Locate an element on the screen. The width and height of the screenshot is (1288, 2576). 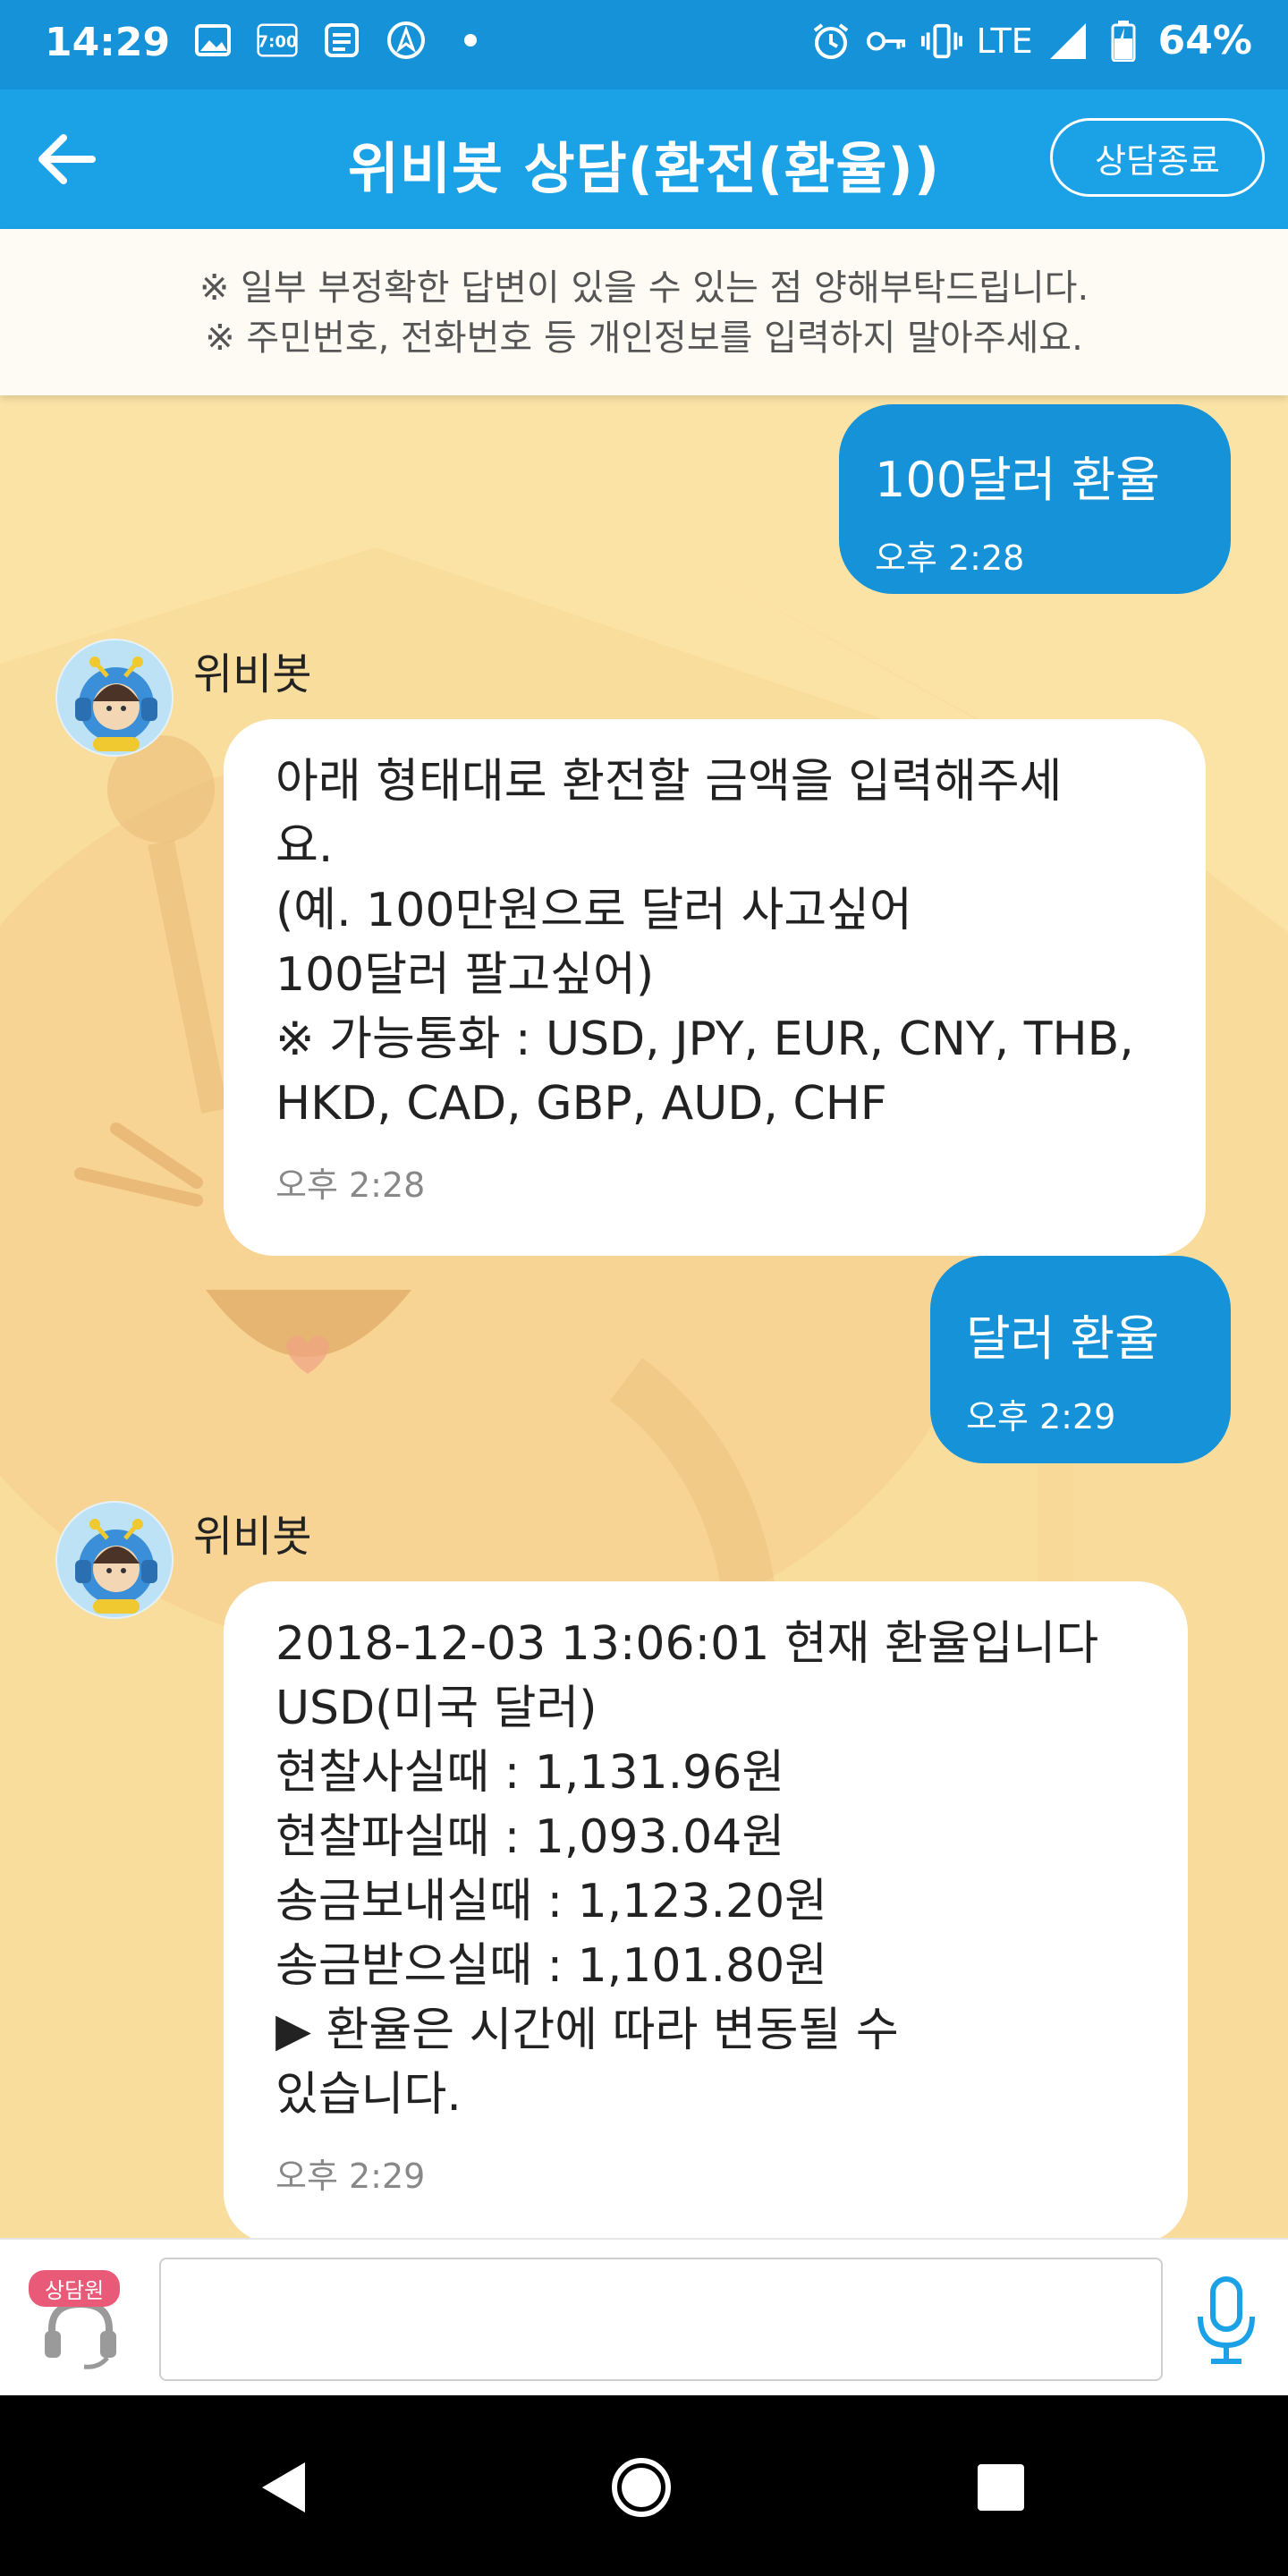
end-chat-button: 상담종료 is located at coordinates (1157, 157).